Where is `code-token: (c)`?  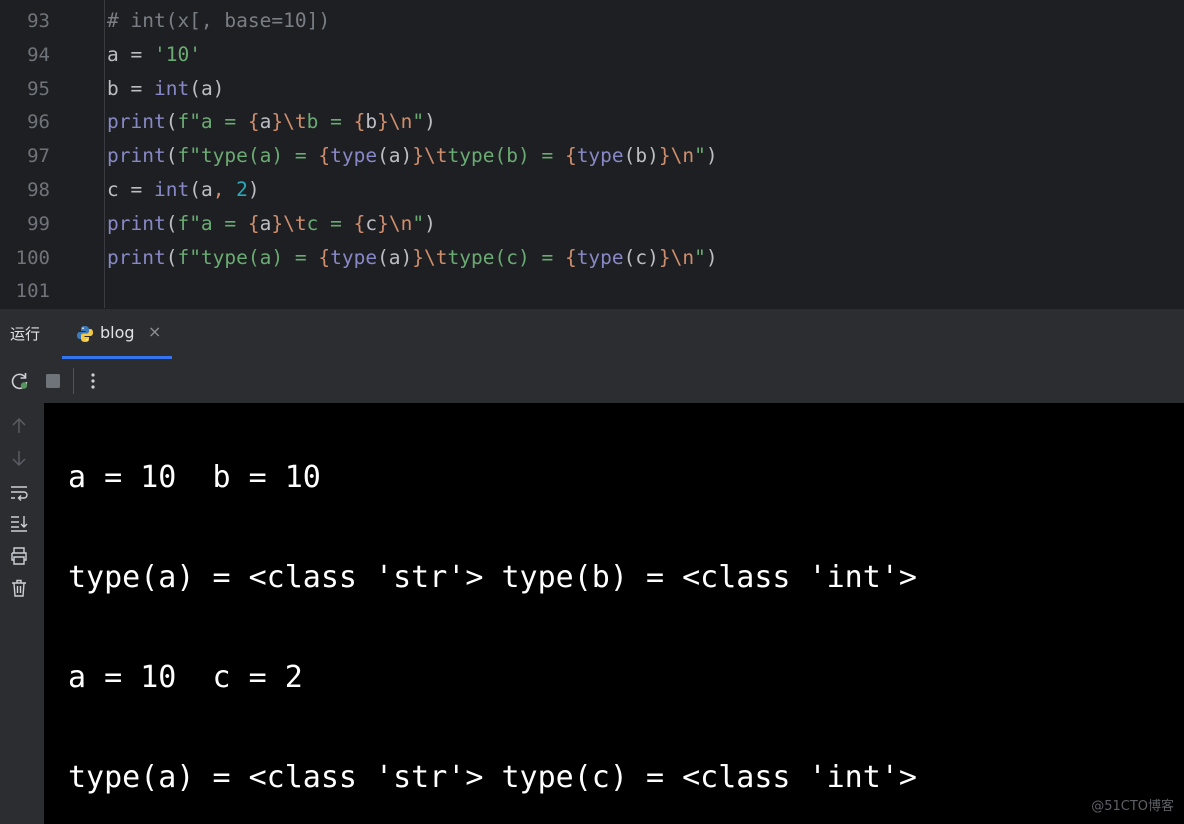
code-token: (c) is located at coordinates (641, 257).